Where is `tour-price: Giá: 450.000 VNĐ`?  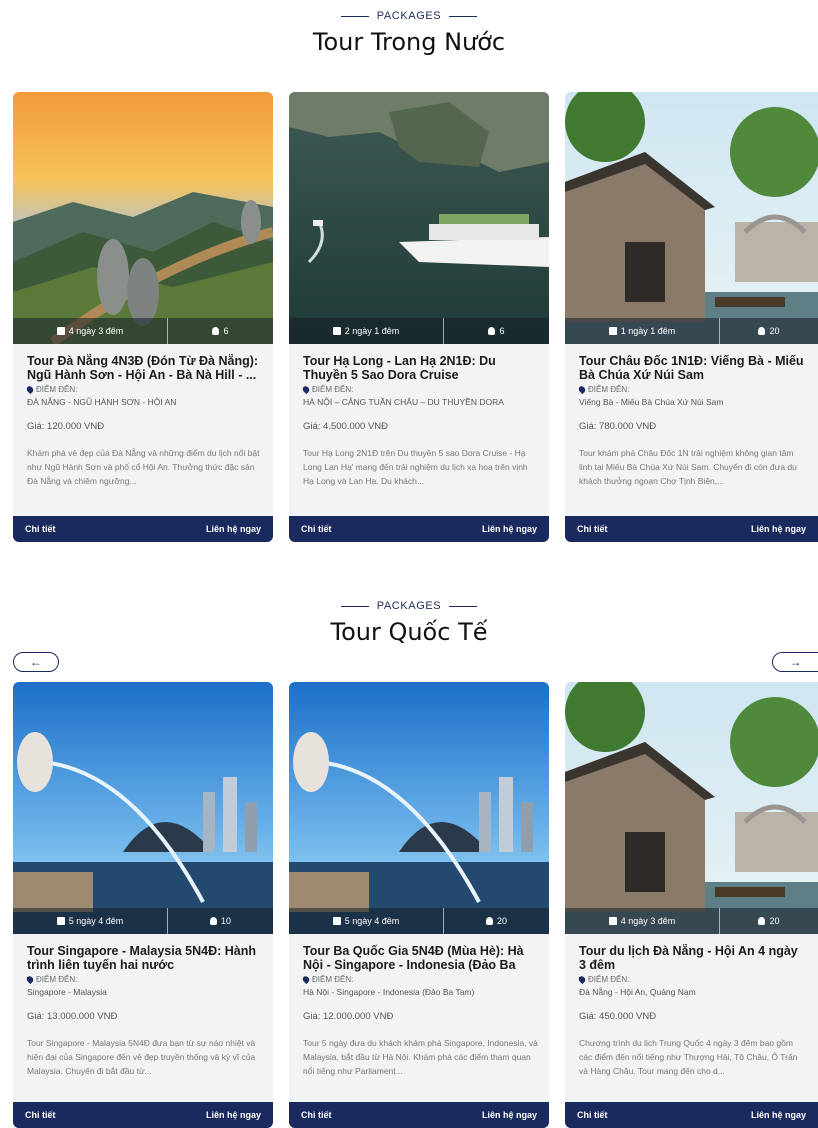
tour-price: Giá: 450.000 VNĐ is located at coordinates (618, 1016).